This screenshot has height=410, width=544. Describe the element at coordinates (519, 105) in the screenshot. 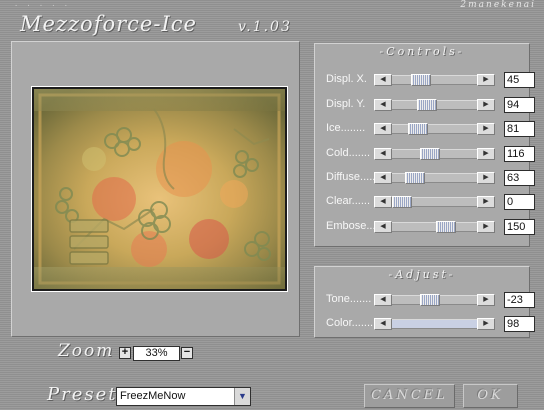

I see `displ-y-value: 94` at that location.